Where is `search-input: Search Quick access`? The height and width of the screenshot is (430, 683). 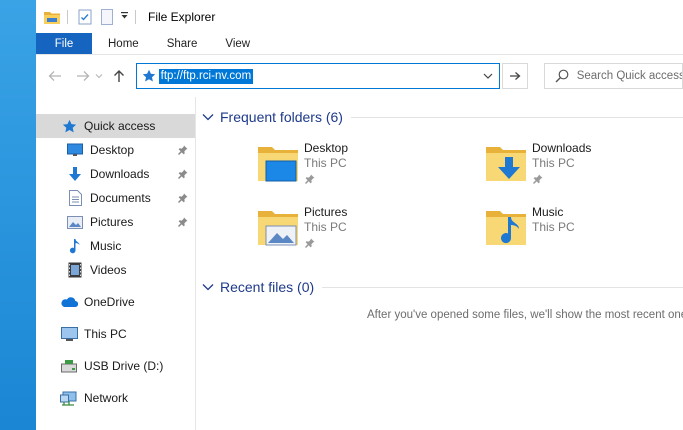
search-input: Search Quick access is located at coordinates (629, 76).